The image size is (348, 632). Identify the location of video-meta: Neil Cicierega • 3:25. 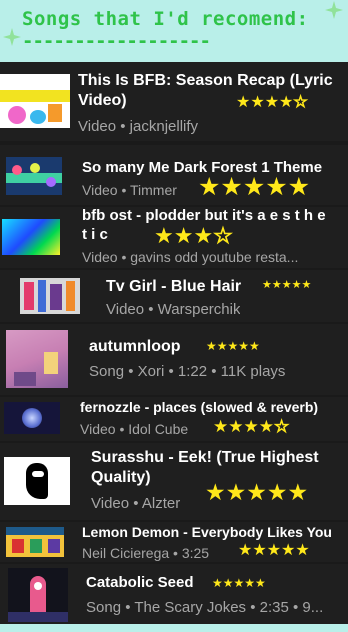
(146, 553).